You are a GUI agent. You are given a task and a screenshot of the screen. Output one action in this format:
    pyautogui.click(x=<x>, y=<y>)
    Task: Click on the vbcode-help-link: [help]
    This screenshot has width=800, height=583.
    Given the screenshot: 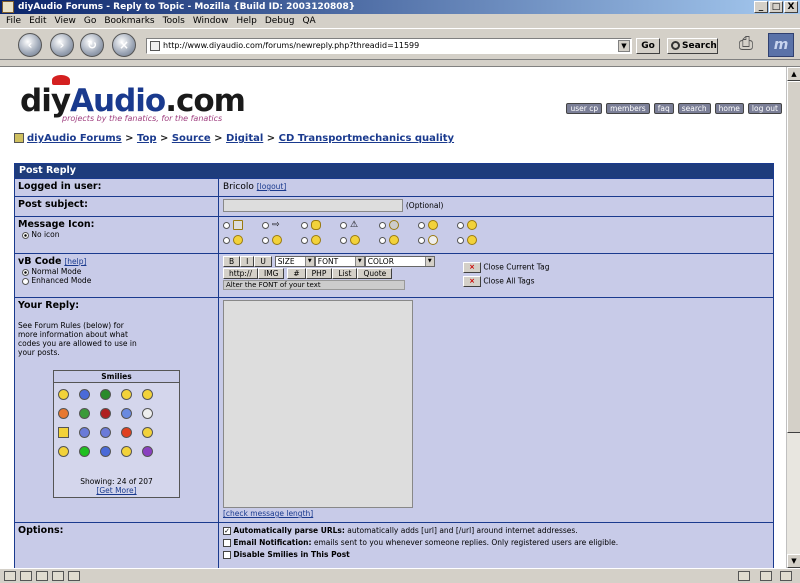 What is the action you would take?
    pyautogui.click(x=75, y=261)
    